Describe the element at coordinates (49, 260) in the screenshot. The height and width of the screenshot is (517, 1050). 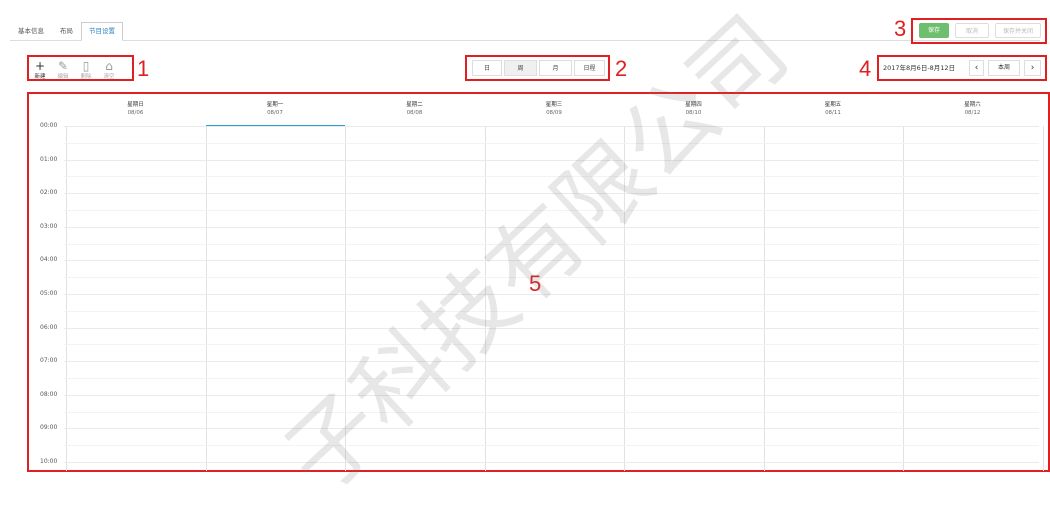
I see `time-label: 04:00` at that location.